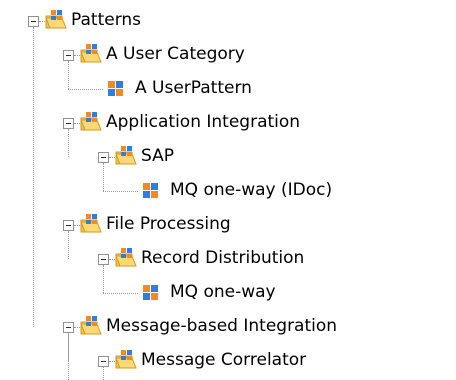 This screenshot has width=456, height=380. I want to click on tree-pattern-node: MQ one-way (IDoc), so click(228, 191).